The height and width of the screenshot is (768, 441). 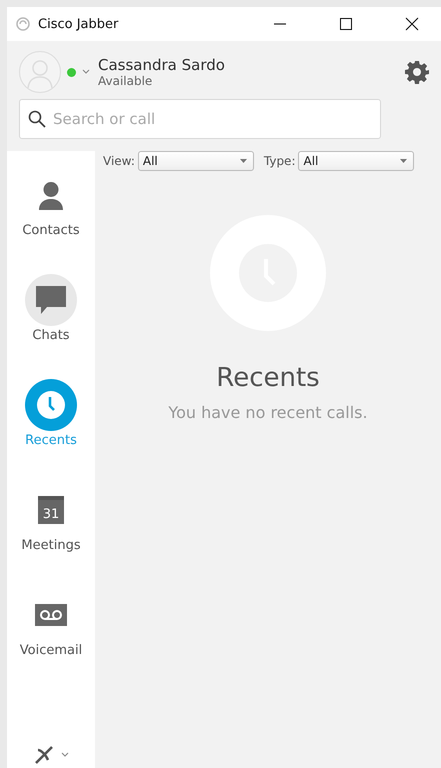 I want to click on search-field: Search or call, so click(x=200, y=119).